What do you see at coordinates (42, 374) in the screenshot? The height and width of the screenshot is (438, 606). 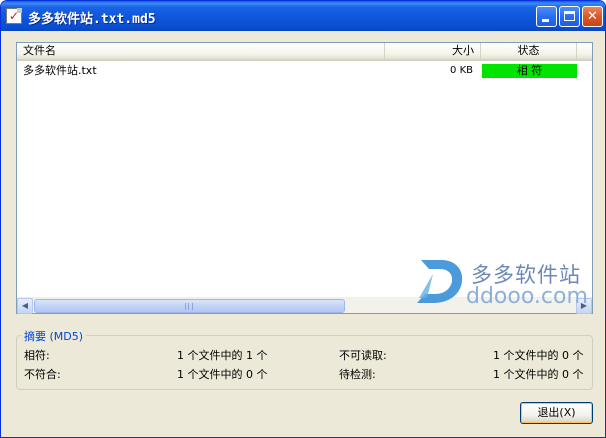 I see `mismatch-label: 不符合:` at bounding box center [42, 374].